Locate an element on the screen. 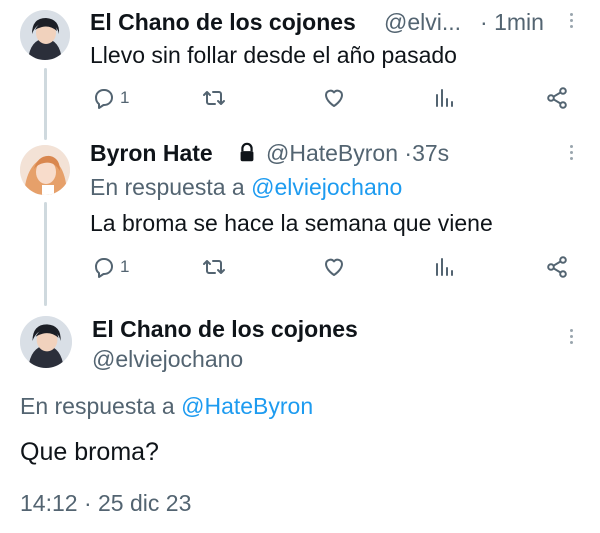 The image size is (600, 533). reply-mention-link: @elviejochano is located at coordinates (326, 187).